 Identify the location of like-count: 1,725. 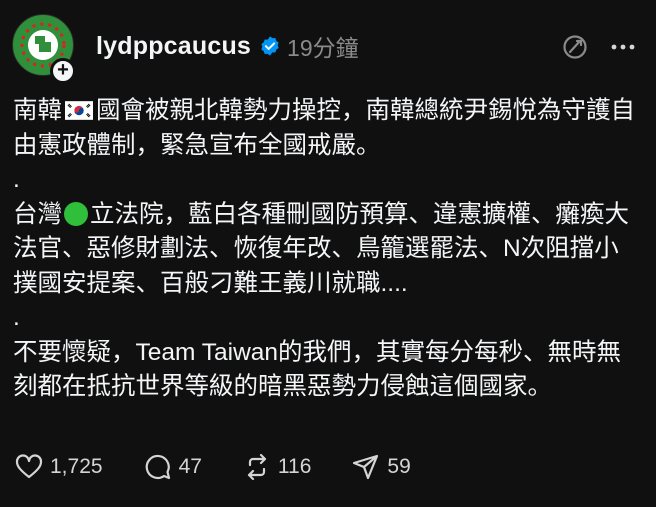
(76, 466).